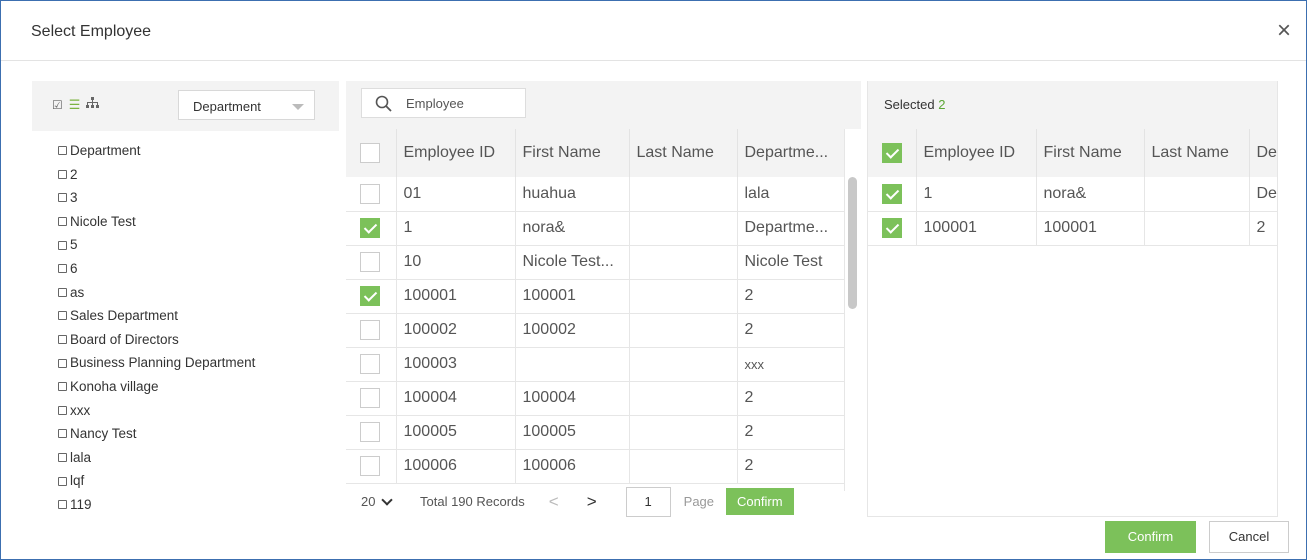 Image resolution: width=1307 pixels, height=560 pixels. I want to click on tree-item-label: Nicole Test, so click(103, 221).